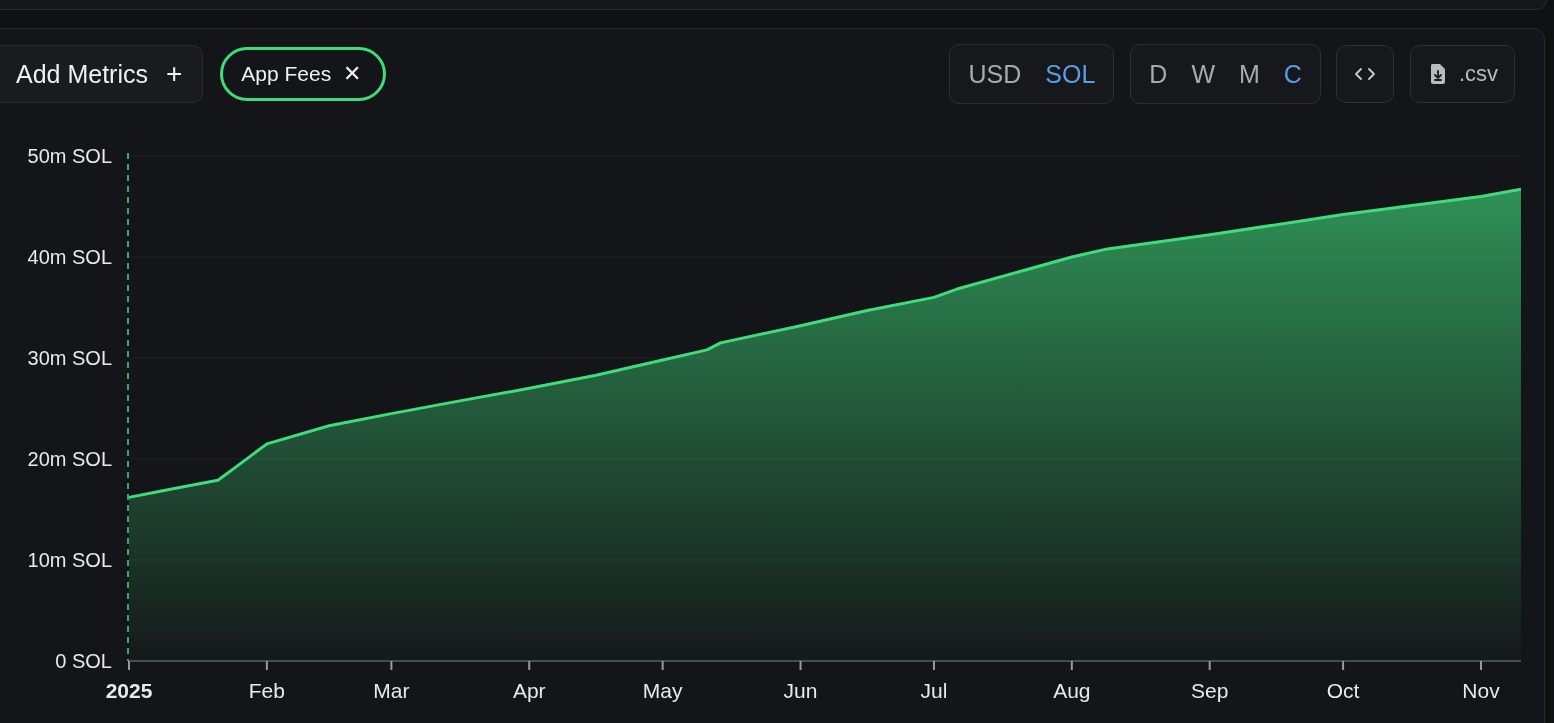 This screenshot has height=723, width=1554. Describe the element at coordinates (303, 74) in the screenshot. I see `metric-chip: App Fees ✕` at that location.